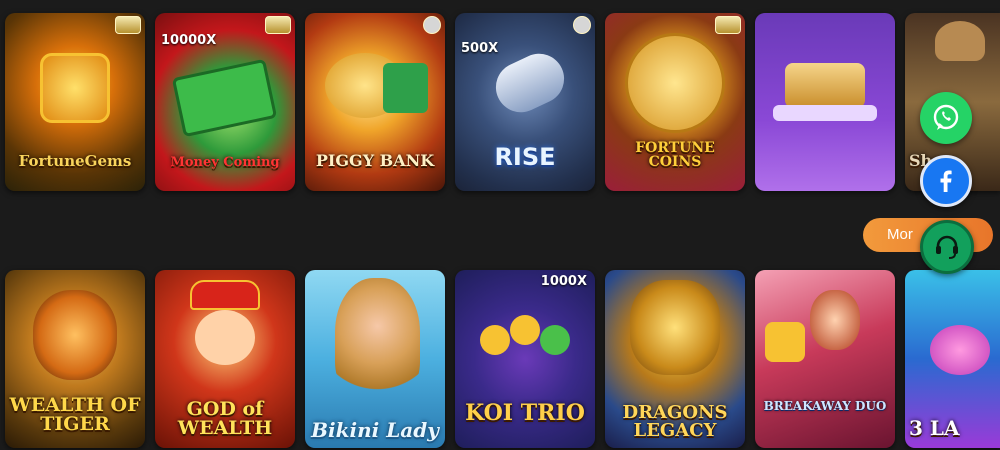 The height and width of the screenshot is (450, 1000). What do you see at coordinates (480, 48) in the screenshot?
I see `multiplier-tag: 500X` at bounding box center [480, 48].